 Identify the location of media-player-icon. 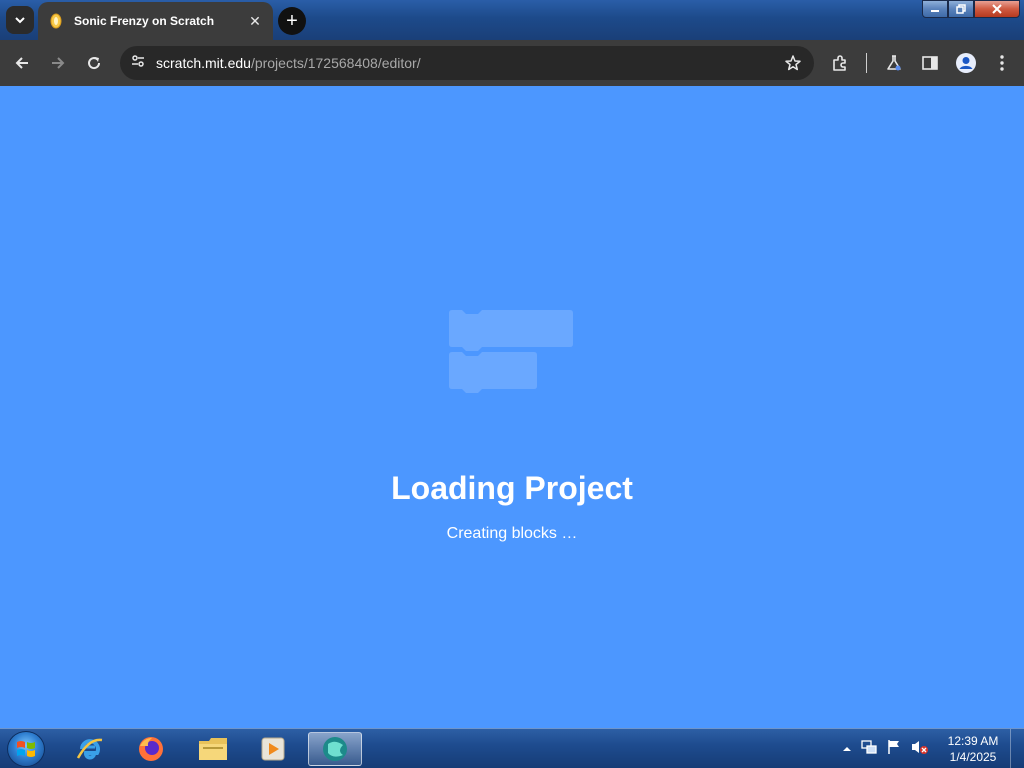
(273, 749).